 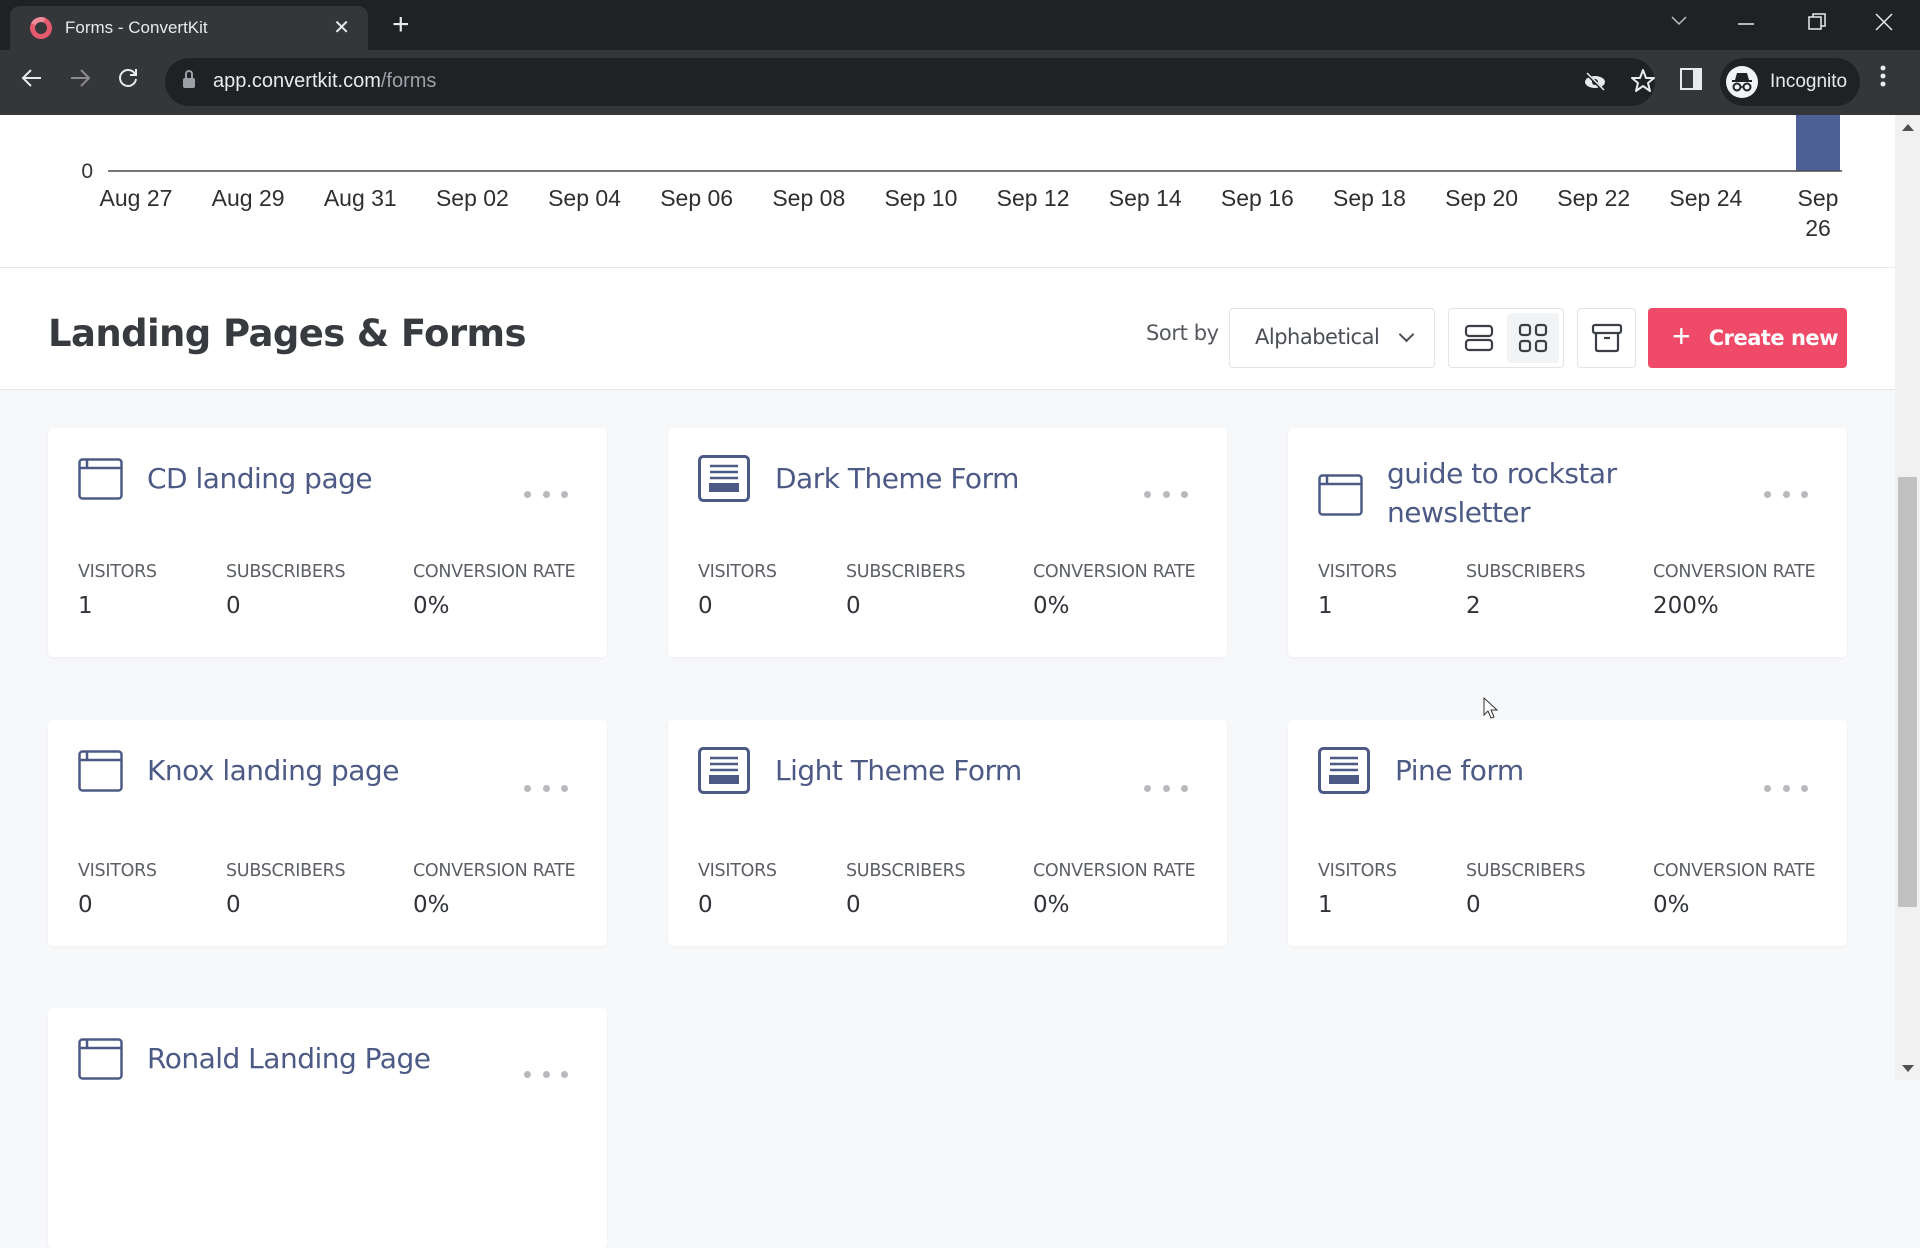 I want to click on form-card: Ronald Landing Page, so click(x=327, y=1128).